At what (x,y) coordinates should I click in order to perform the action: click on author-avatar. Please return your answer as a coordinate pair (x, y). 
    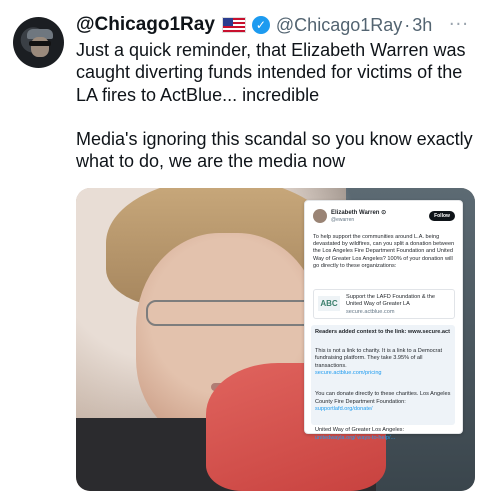
    Looking at the image, I should click on (38, 42).